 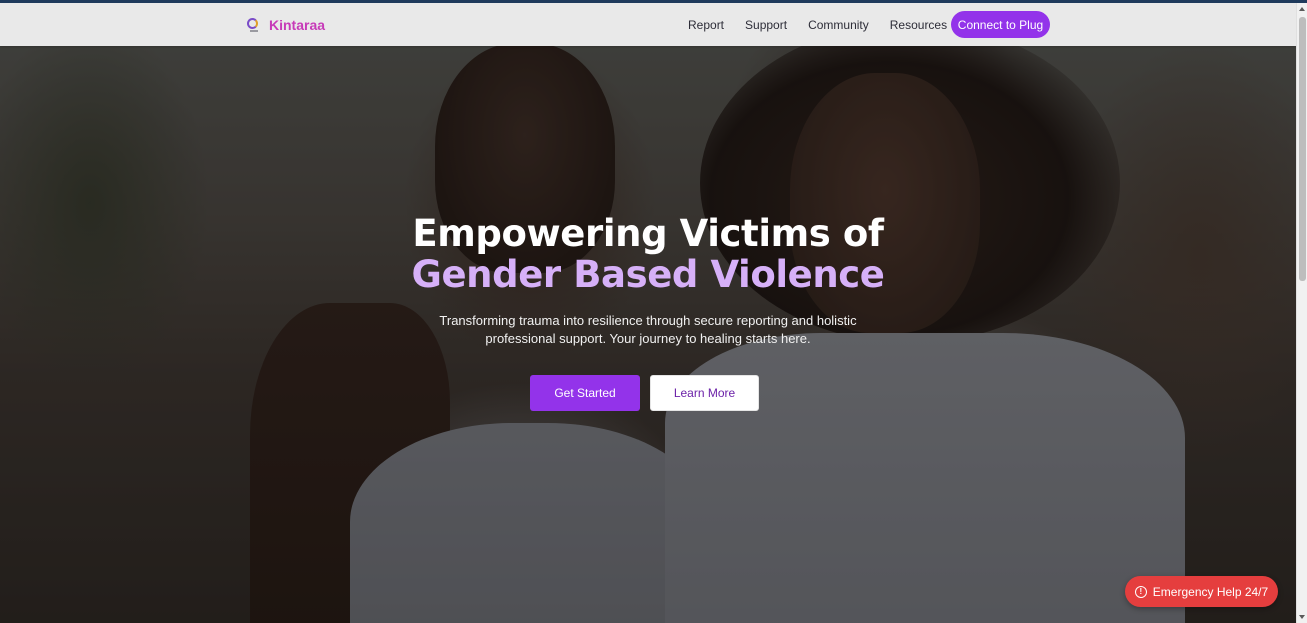 I want to click on connect-to-plug-button: Connect to Plug, so click(x=1000, y=24).